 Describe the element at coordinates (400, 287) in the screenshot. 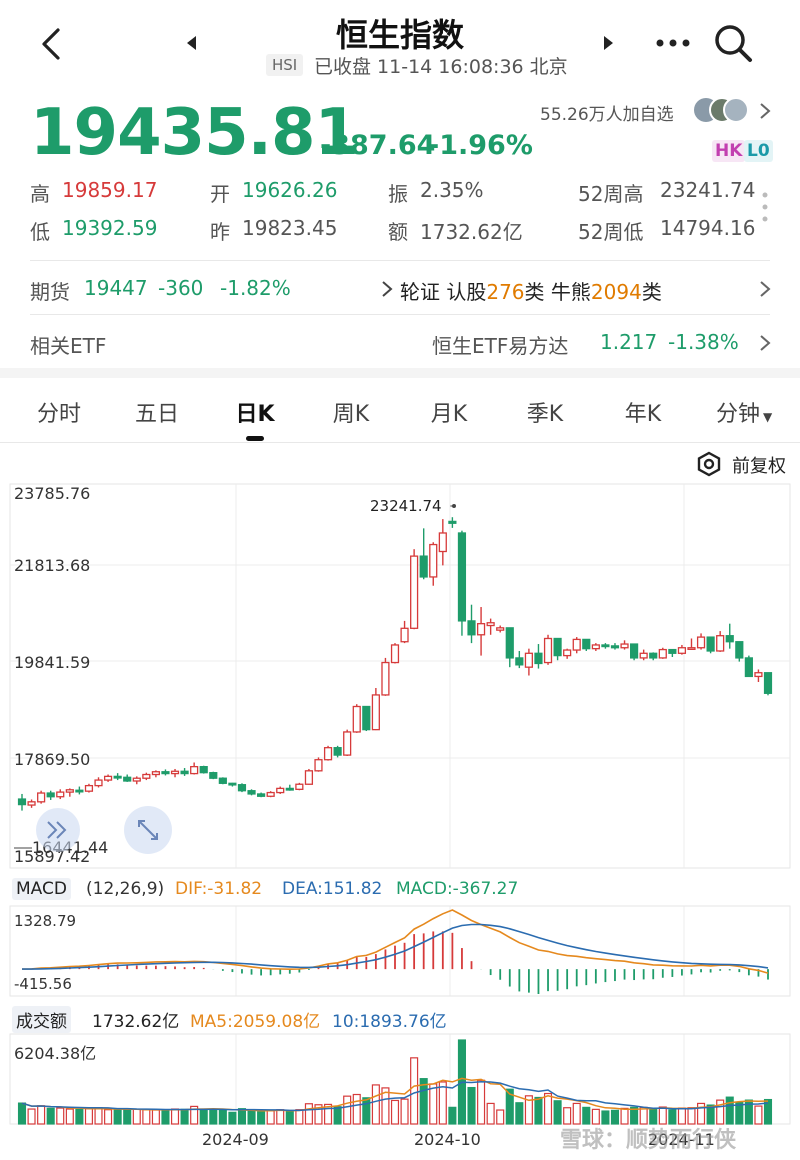

I see `futures-row: 期货 19447 -360 -1.82% 轮证 认股276类 牛熊2094类` at that location.